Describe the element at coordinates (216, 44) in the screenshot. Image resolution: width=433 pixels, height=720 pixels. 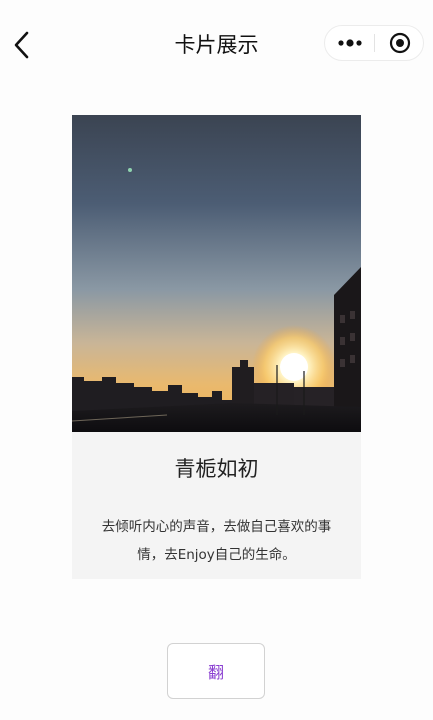
I see `navigation-bar: 卡片展示` at that location.